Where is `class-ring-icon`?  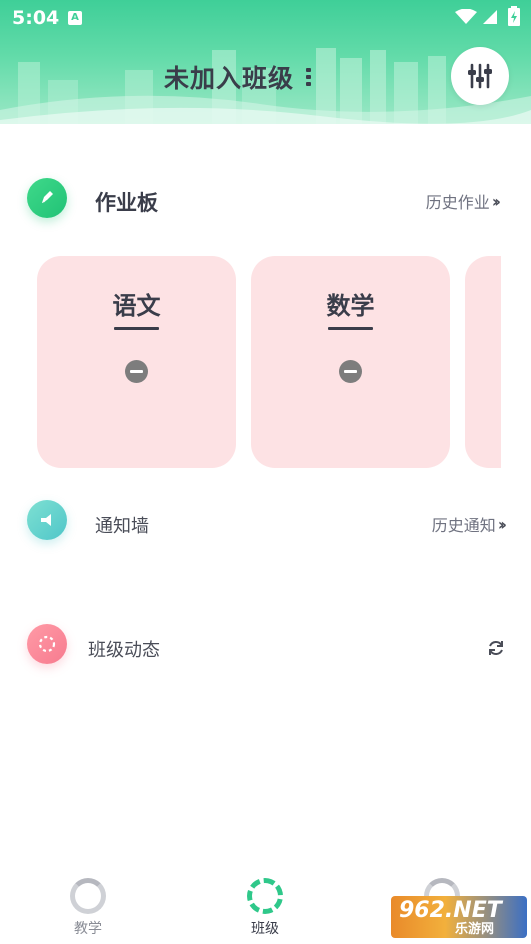 class-ring-icon is located at coordinates (265, 896).